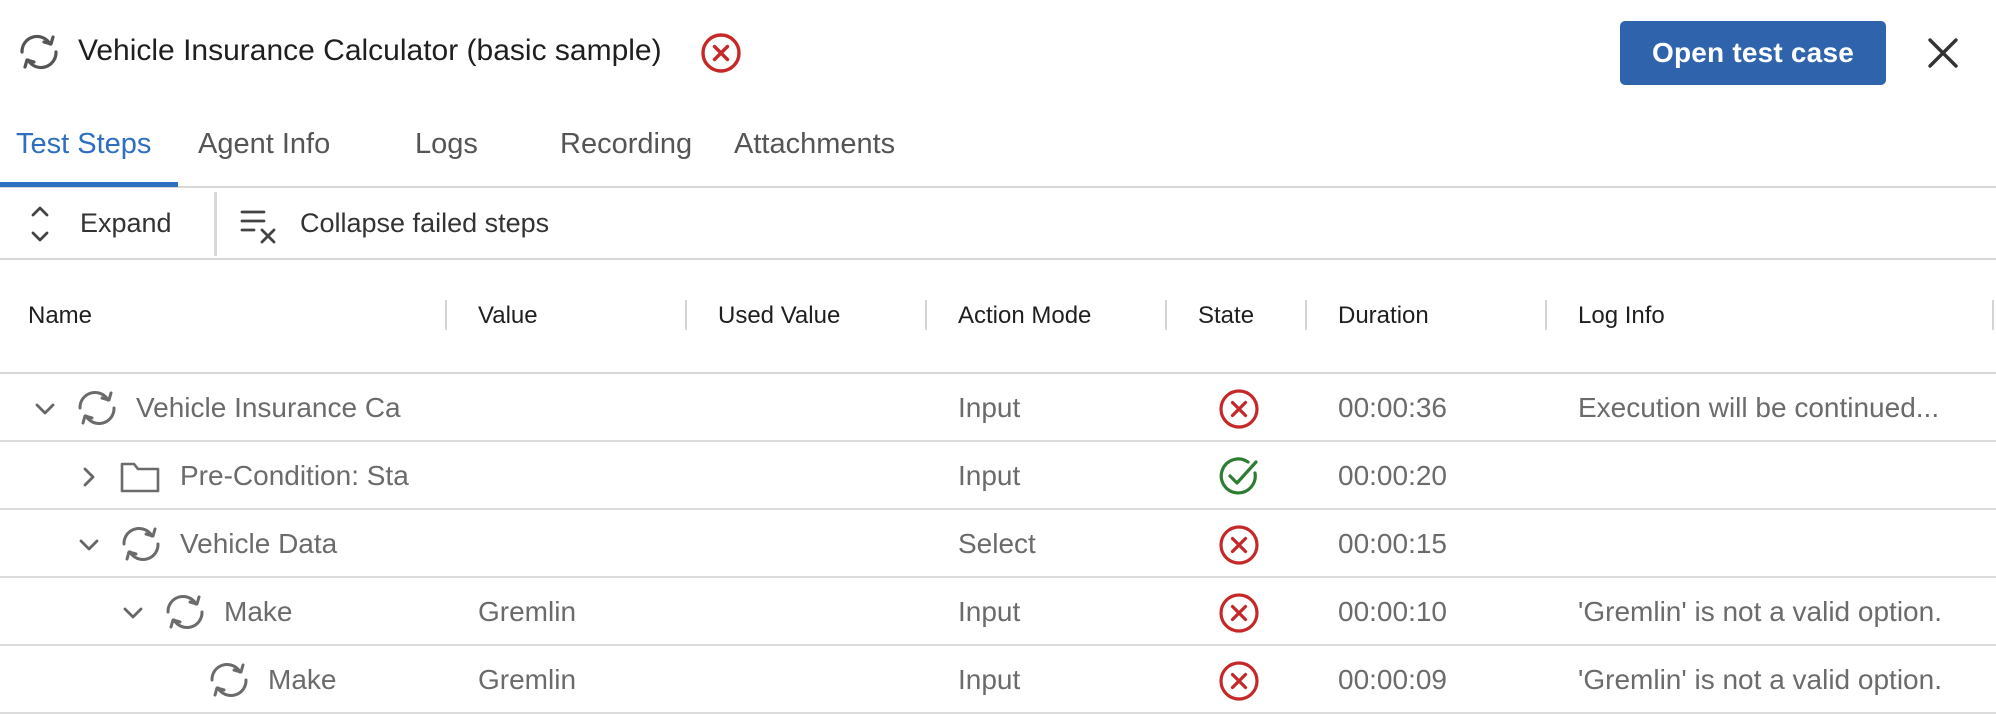 The height and width of the screenshot is (714, 1996). I want to click on tab-test-steps: Test Steps, so click(83, 144).